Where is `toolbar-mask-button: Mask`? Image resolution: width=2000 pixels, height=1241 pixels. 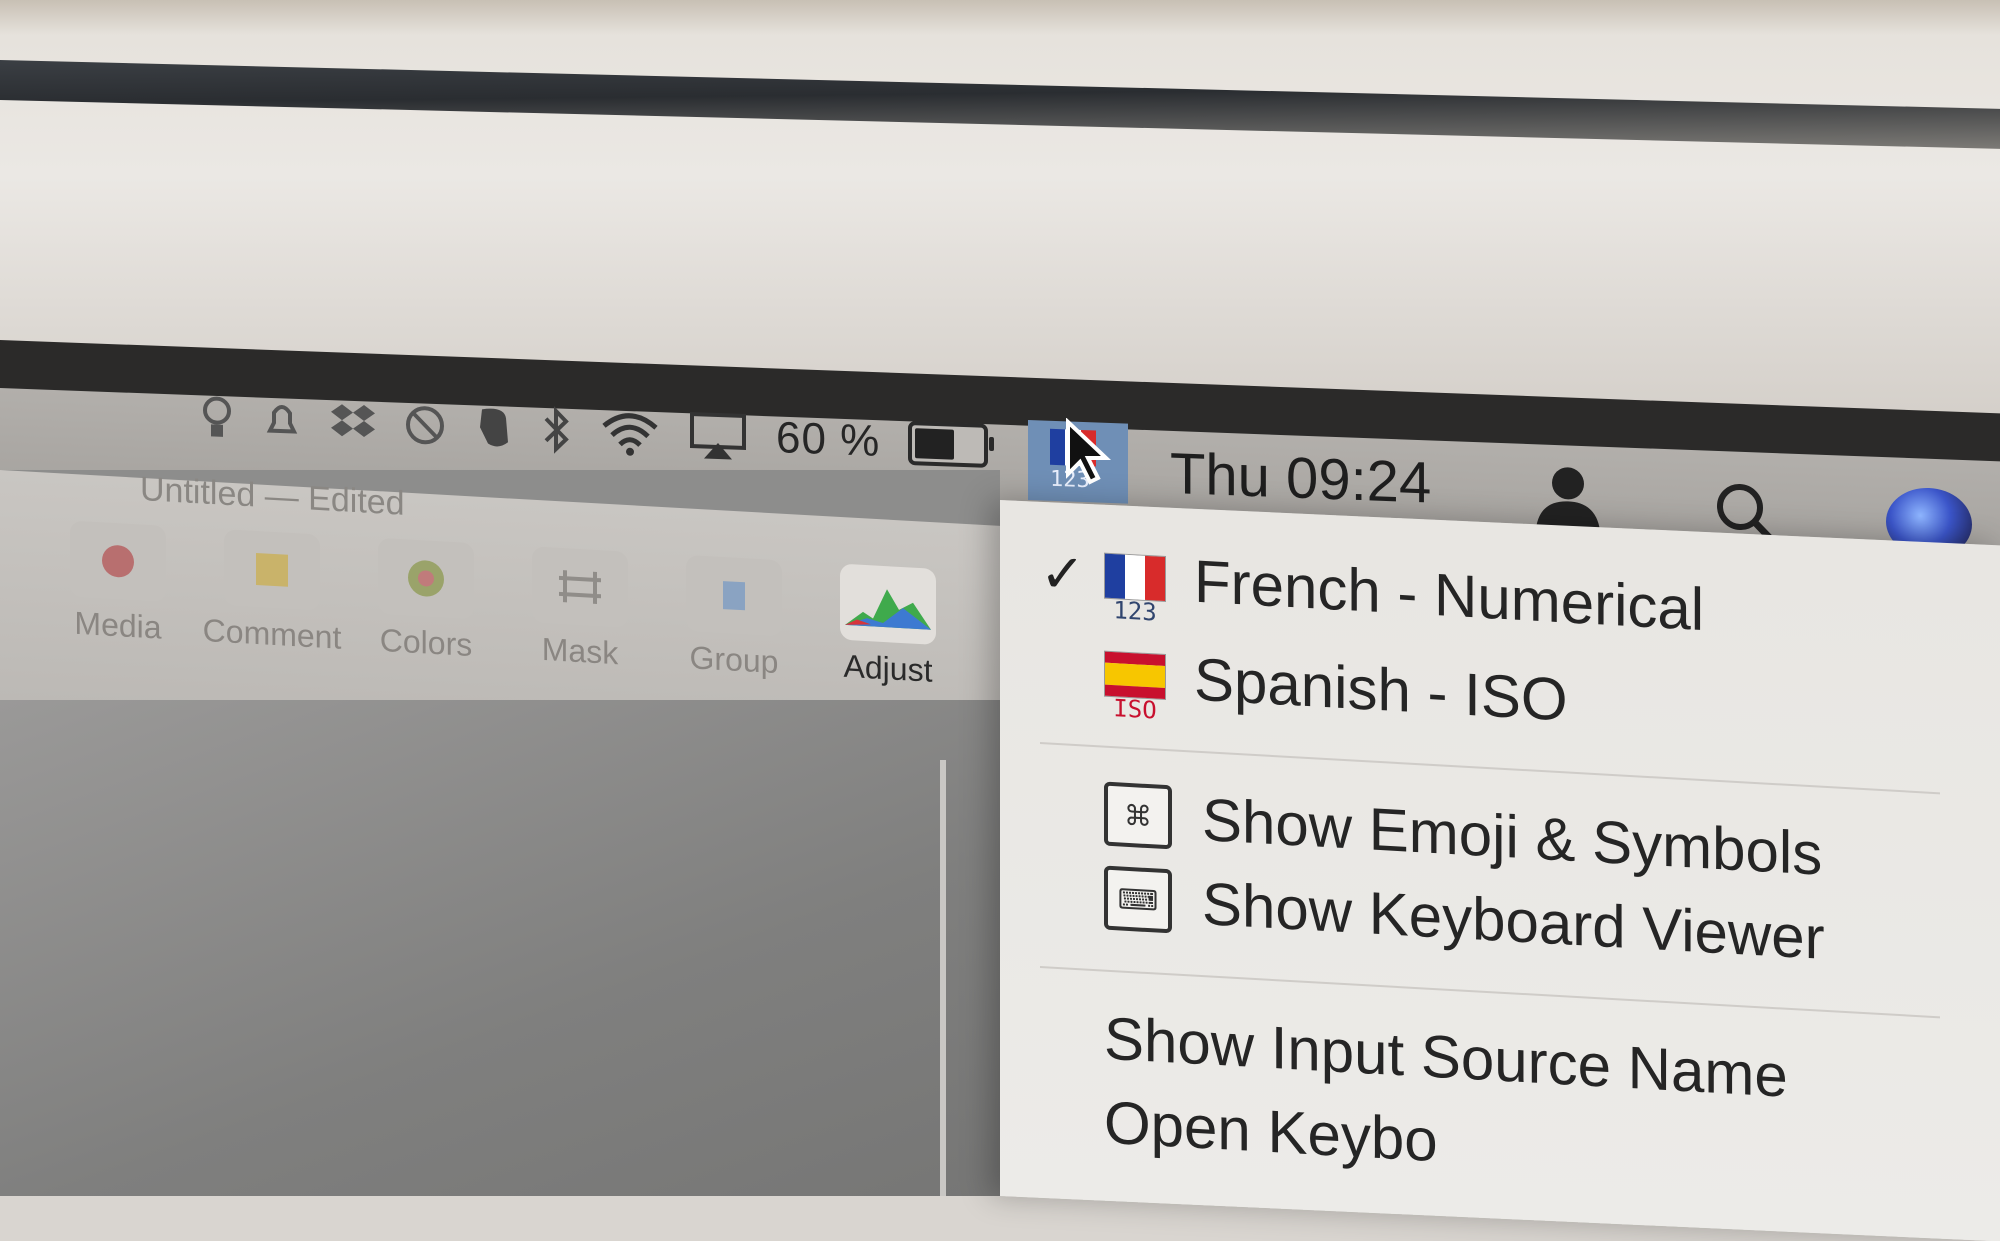 toolbar-mask-button: Mask is located at coordinates (580, 609).